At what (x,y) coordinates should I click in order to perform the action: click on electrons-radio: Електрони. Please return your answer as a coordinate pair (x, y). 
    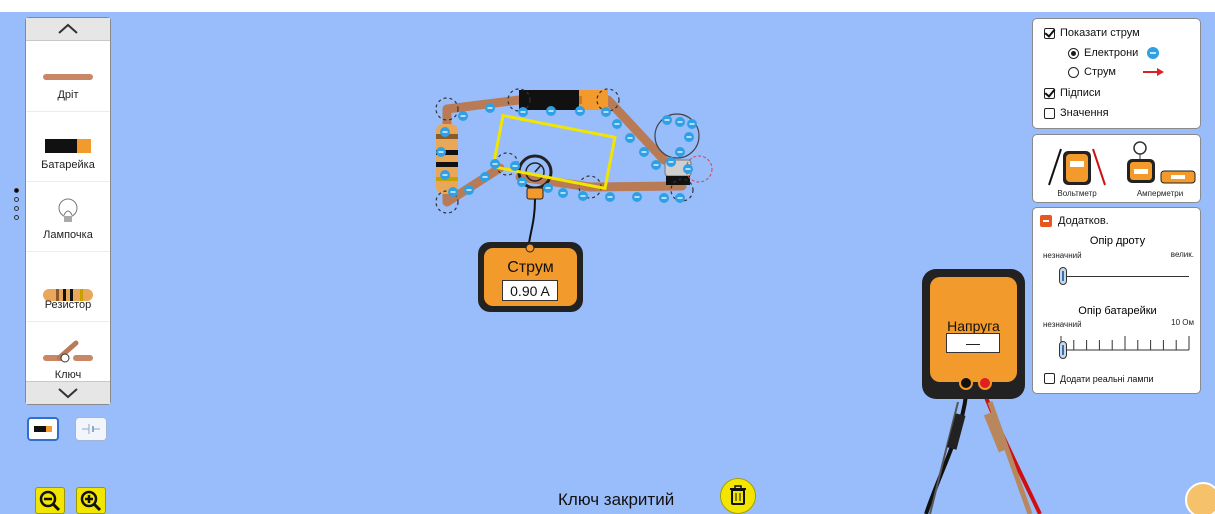
    Looking at the image, I should click on (1115, 53).